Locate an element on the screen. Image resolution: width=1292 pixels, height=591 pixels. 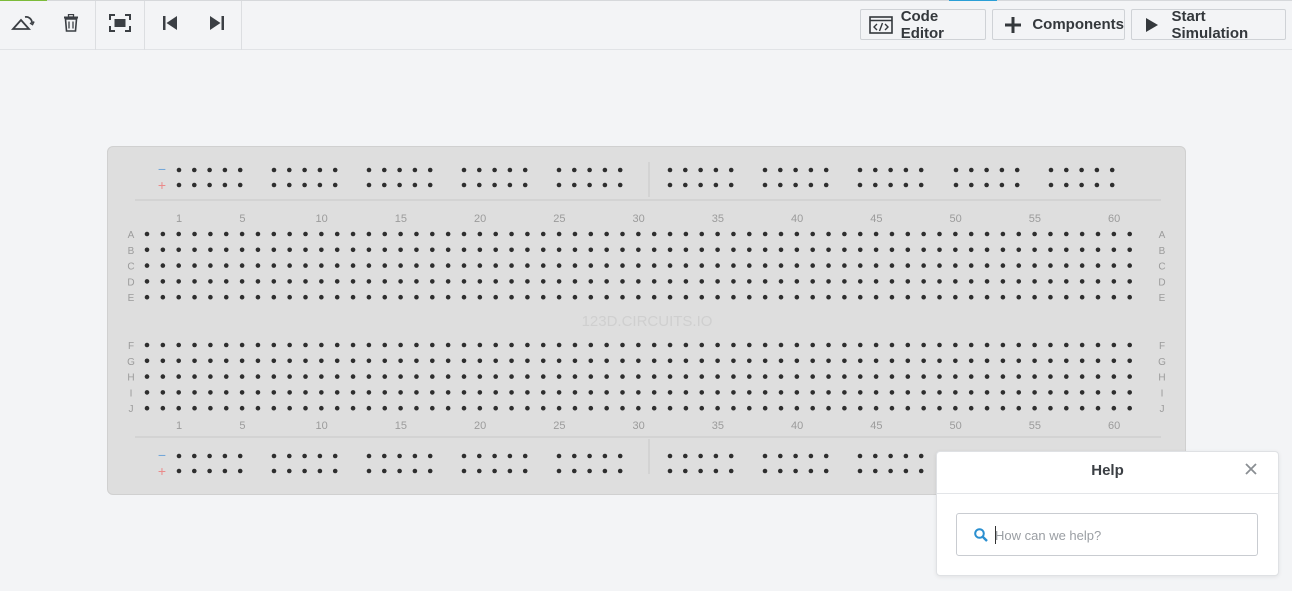
help-search-input is located at coordinates (1120, 535).